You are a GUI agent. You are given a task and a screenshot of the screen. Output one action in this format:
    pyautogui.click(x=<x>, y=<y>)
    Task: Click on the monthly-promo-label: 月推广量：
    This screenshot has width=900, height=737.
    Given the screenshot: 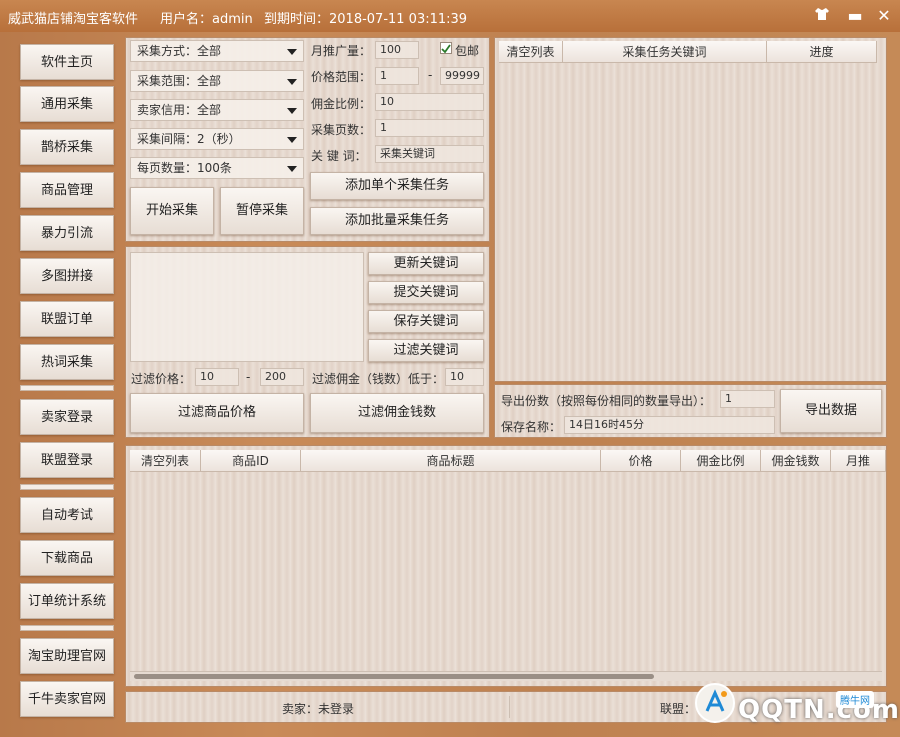 What is the action you would take?
    pyautogui.click(x=341, y=51)
    